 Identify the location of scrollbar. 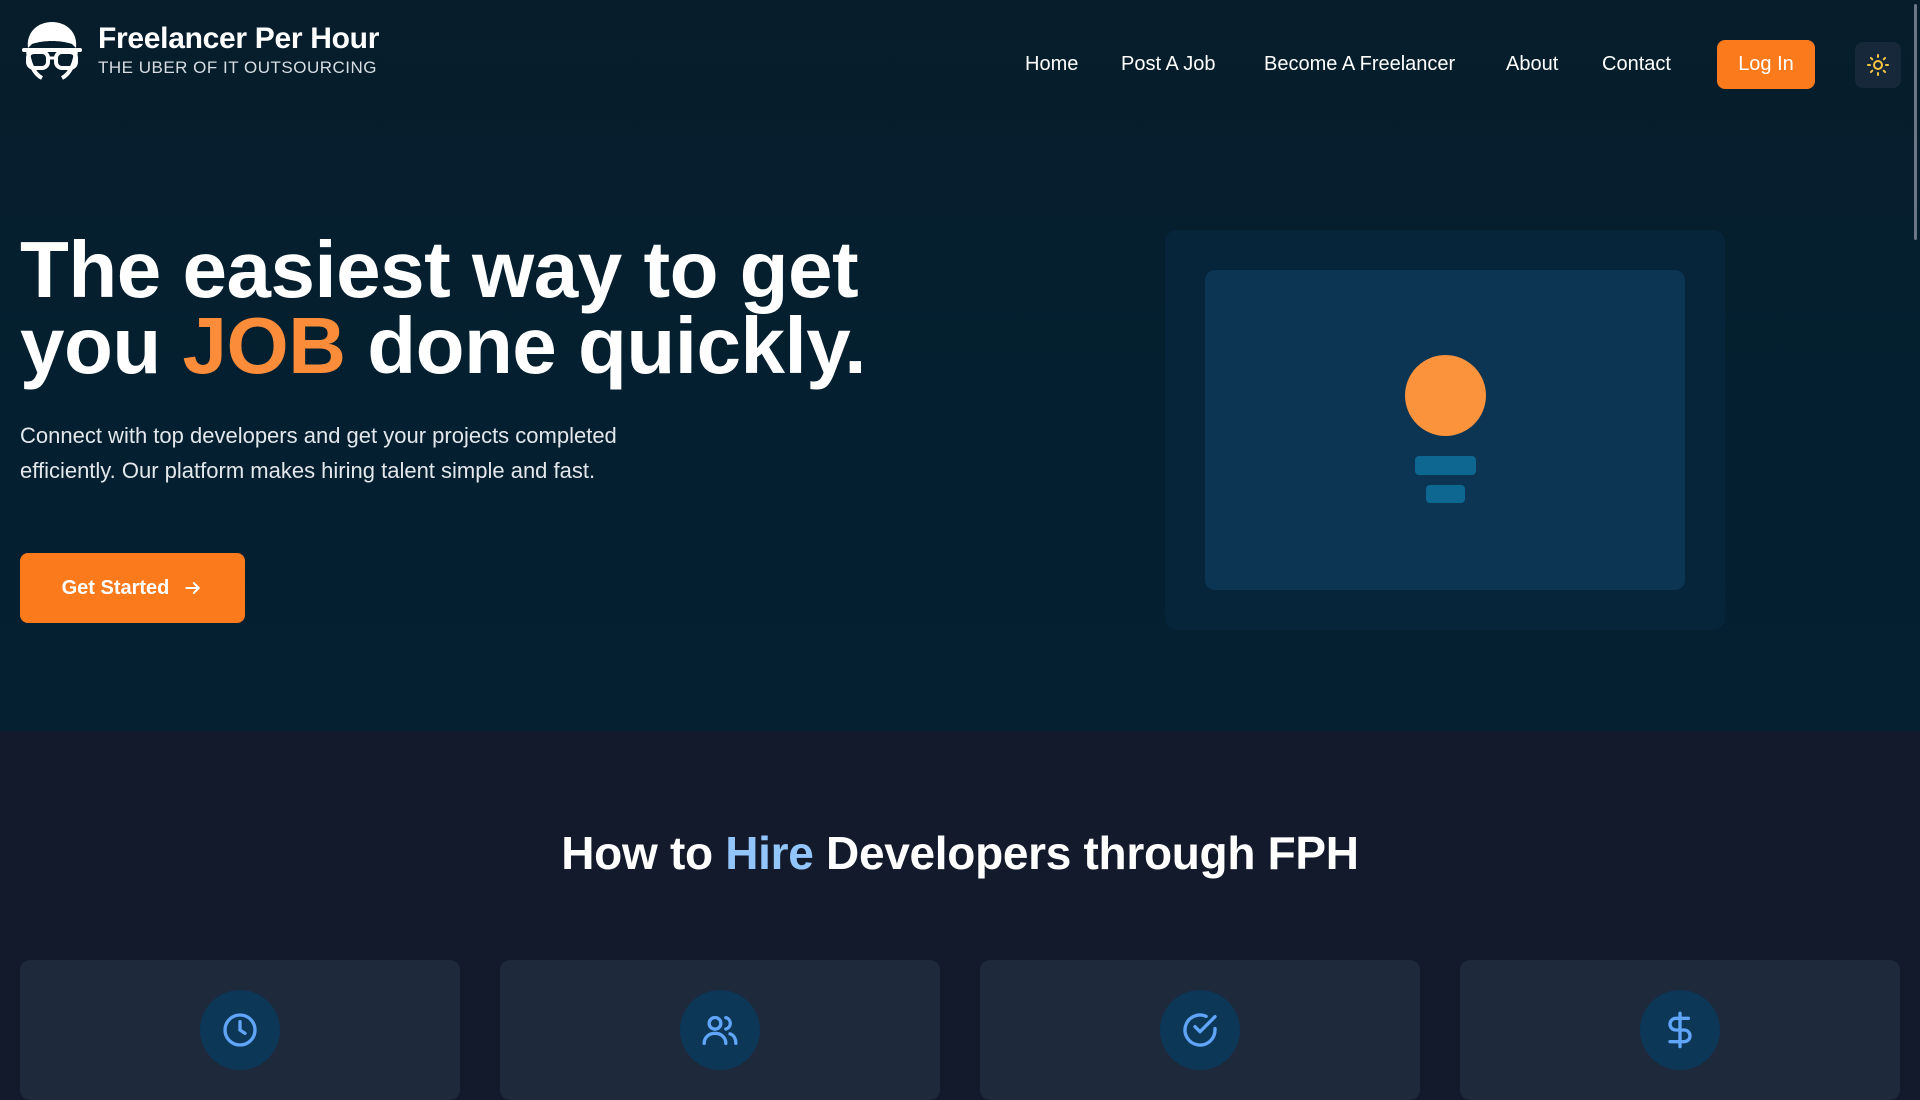
(1916, 540).